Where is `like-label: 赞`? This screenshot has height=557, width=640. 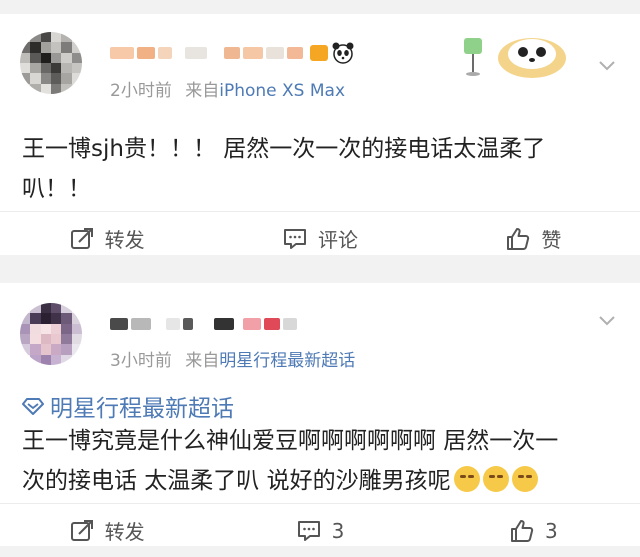 like-label: 赞 is located at coordinates (551, 240).